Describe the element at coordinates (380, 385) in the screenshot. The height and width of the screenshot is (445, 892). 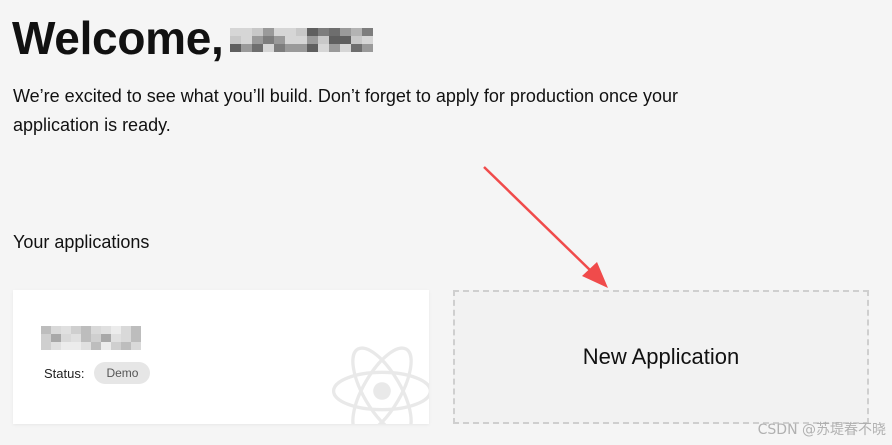
I see `react-atom-icon` at that location.